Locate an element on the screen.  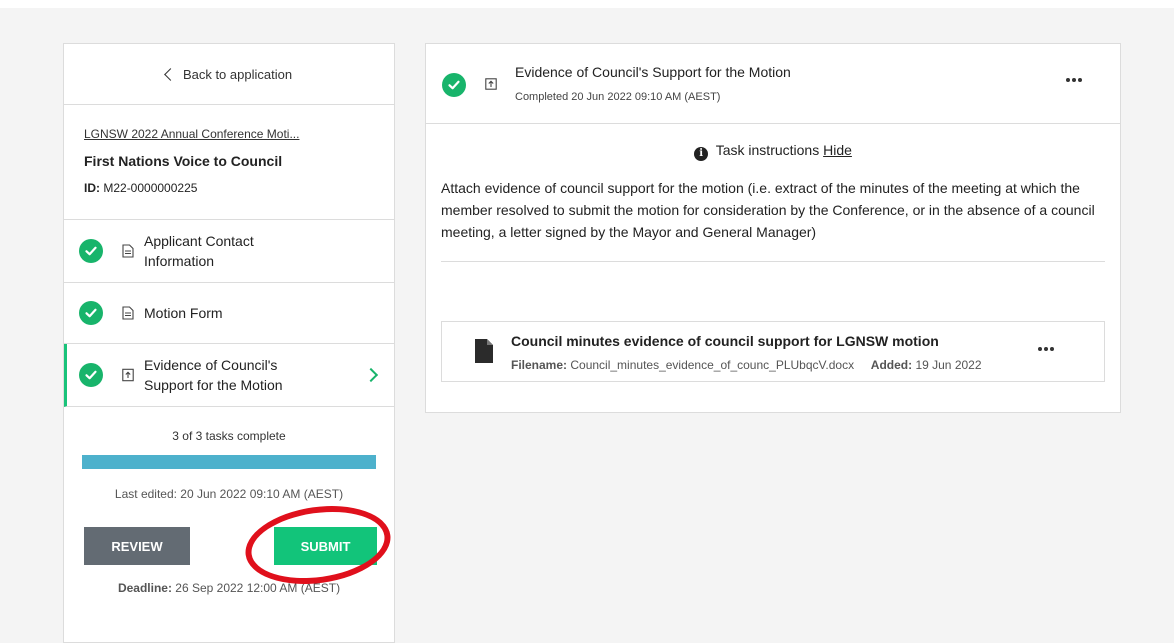
task-instructions-label: Task instructions is located at coordinates (767, 150).